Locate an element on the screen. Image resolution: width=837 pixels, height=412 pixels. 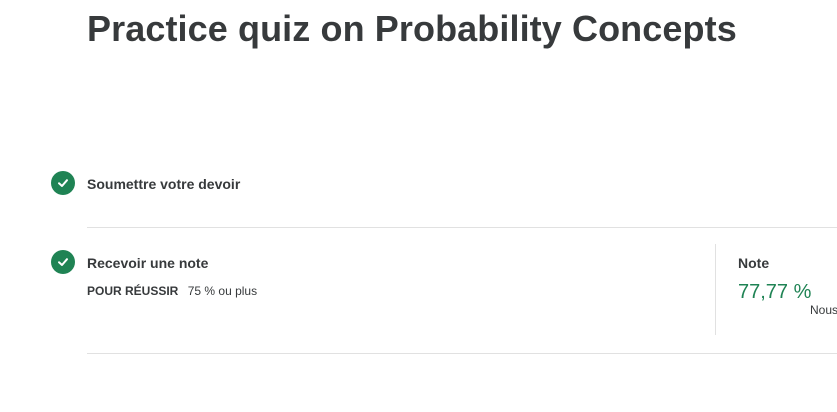
pass-requirement: POUR RÉUSSIR 75 % ou plus is located at coordinates (172, 291).